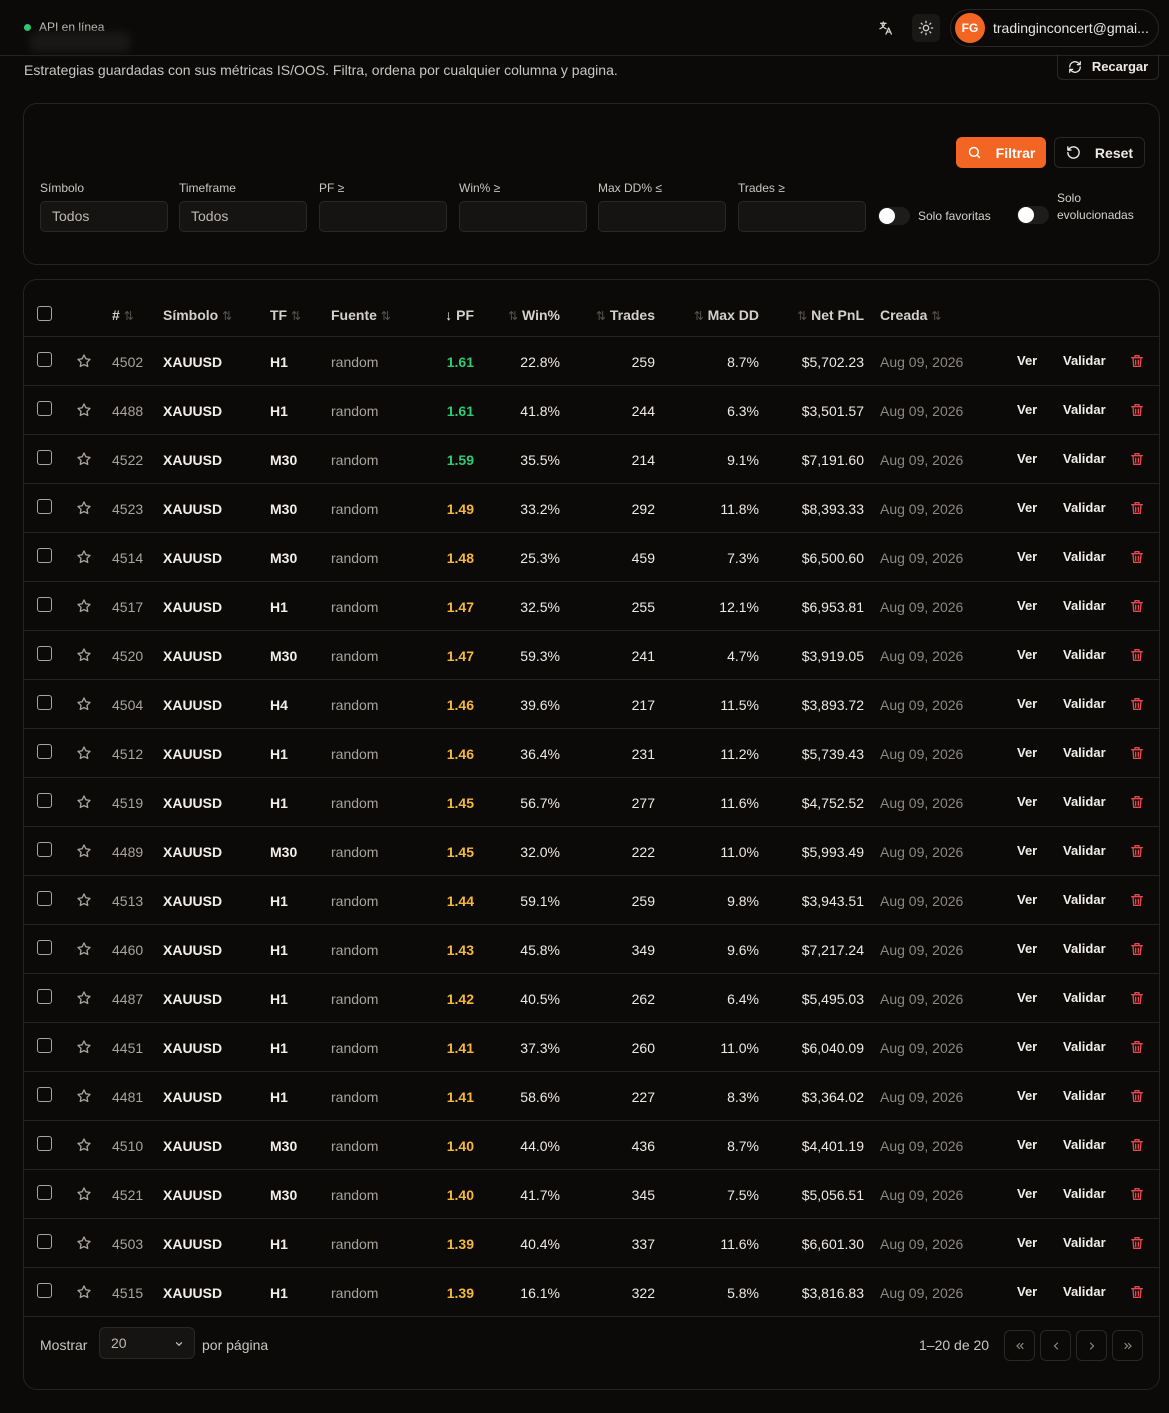 The width and height of the screenshot is (1169, 1413). Describe the element at coordinates (726, 315) in the screenshot. I see `col-maxdd: ⇅ Max DD` at that location.